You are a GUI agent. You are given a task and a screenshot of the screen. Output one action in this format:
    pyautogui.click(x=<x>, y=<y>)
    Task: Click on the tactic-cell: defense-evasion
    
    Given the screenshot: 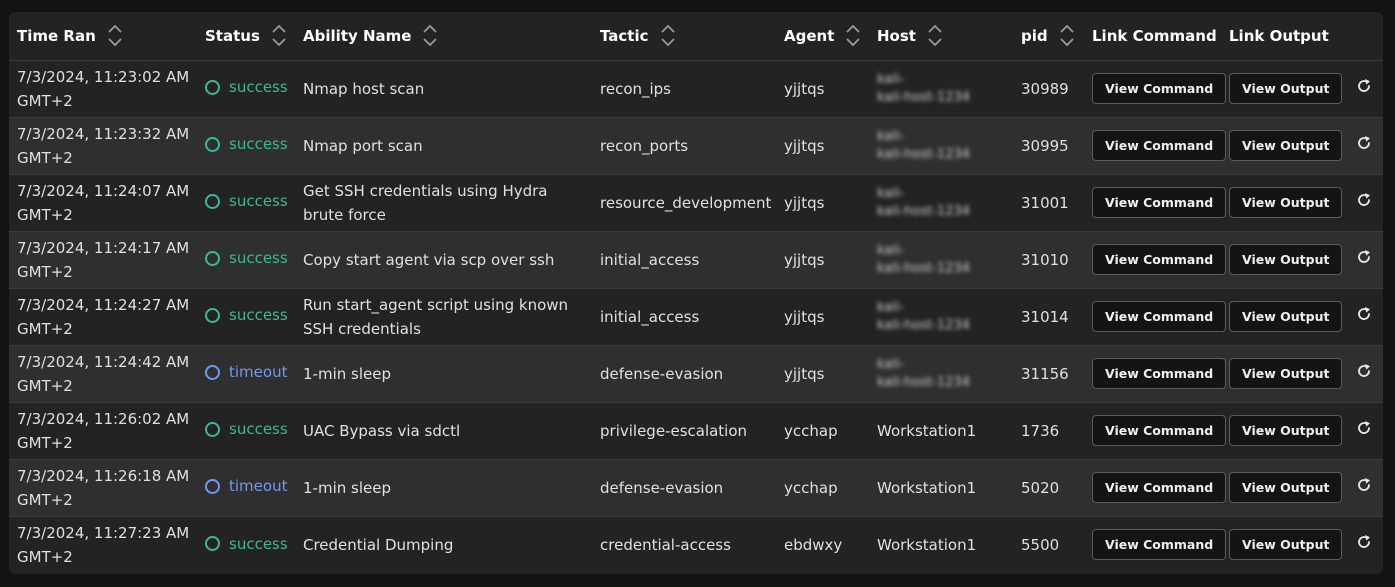 What is the action you would take?
    pyautogui.click(x=684, y=374)
    